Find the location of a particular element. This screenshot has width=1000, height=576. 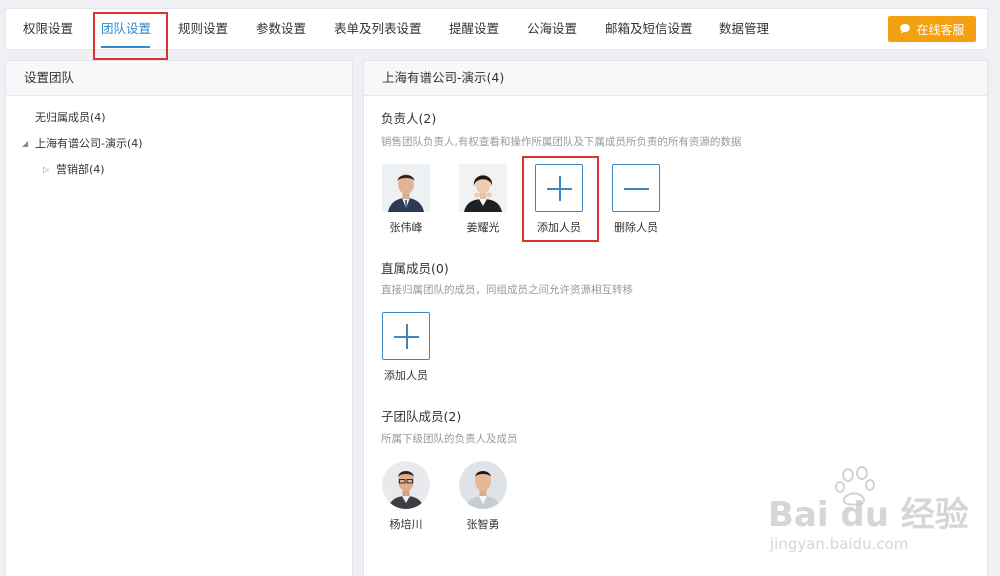

sub-team-description: 所属下级团队的负责人及成员 is located at coordinates (449, 439).